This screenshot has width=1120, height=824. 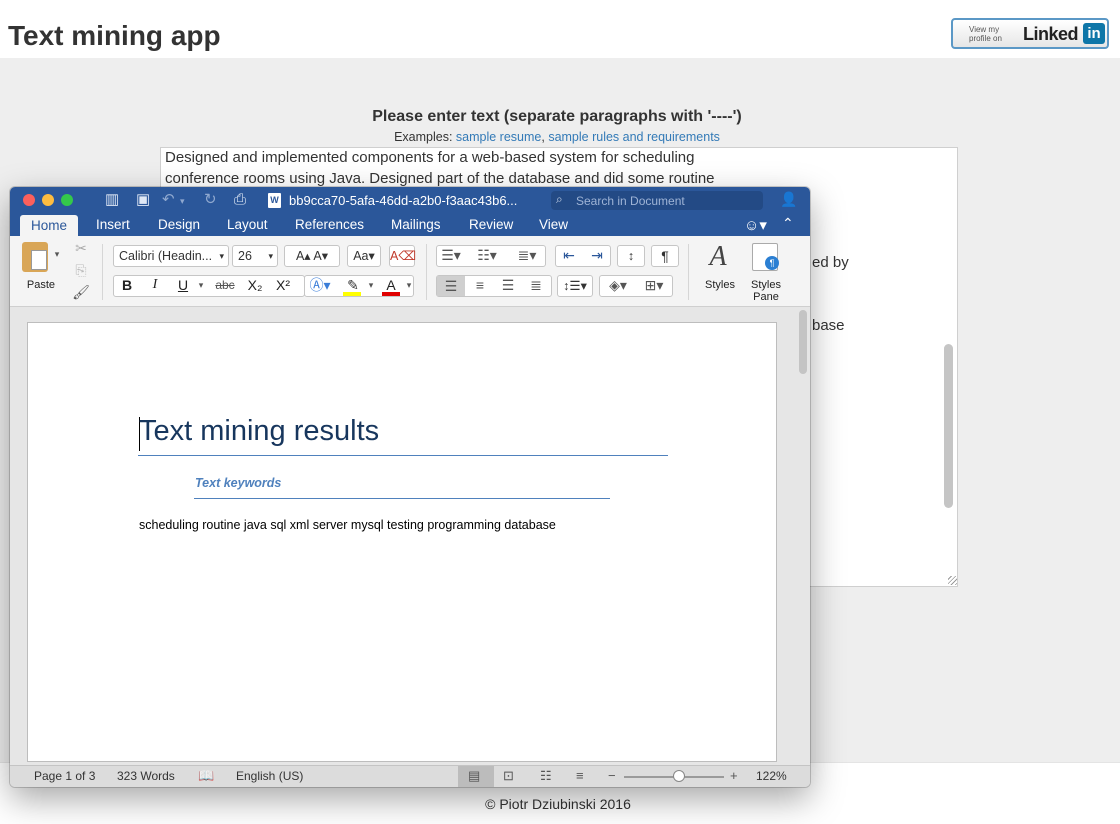 I want to click on italic-button: I, so click(x=155, y=286).